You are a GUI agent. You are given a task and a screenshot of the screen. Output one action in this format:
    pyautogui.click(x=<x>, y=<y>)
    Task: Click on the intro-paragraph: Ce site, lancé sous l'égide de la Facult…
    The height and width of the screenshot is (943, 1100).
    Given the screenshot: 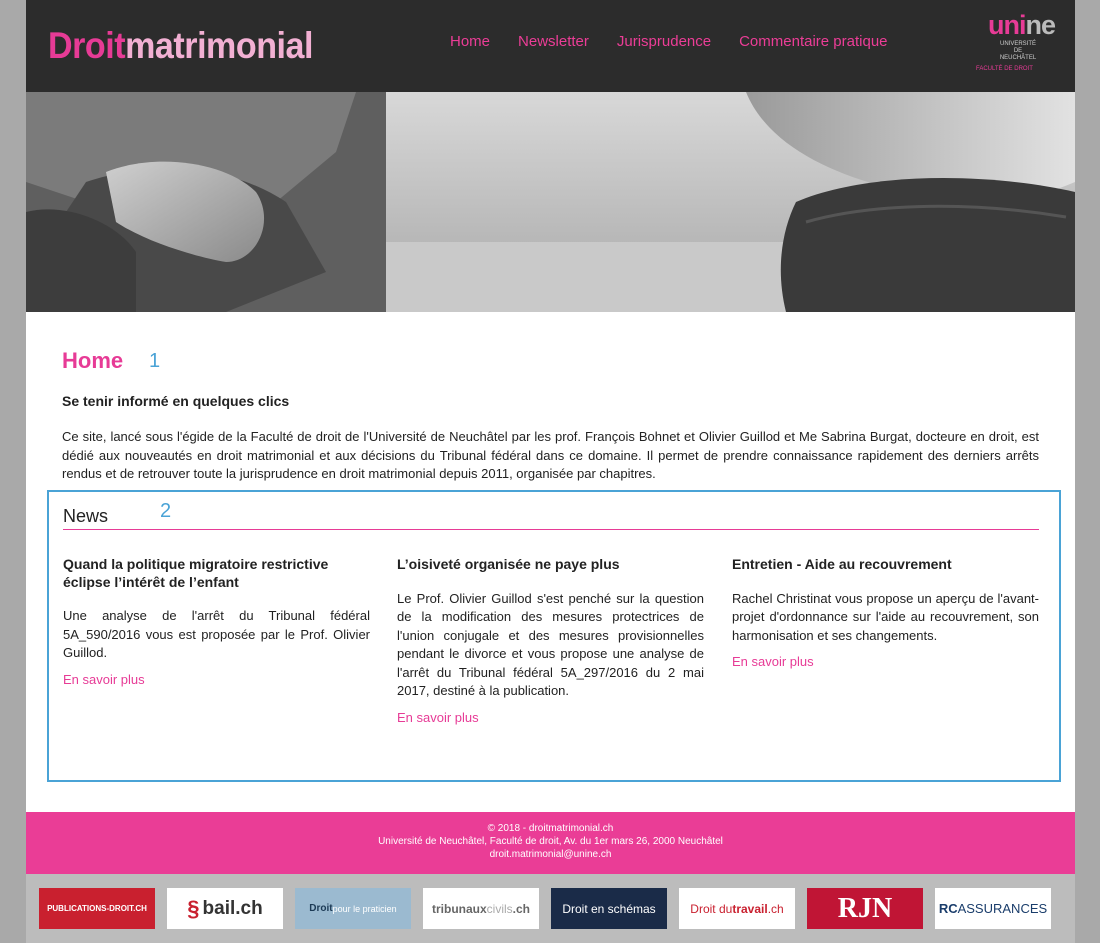 What is the action you would take?
    pyautogui.click(x=550, y=455)
    